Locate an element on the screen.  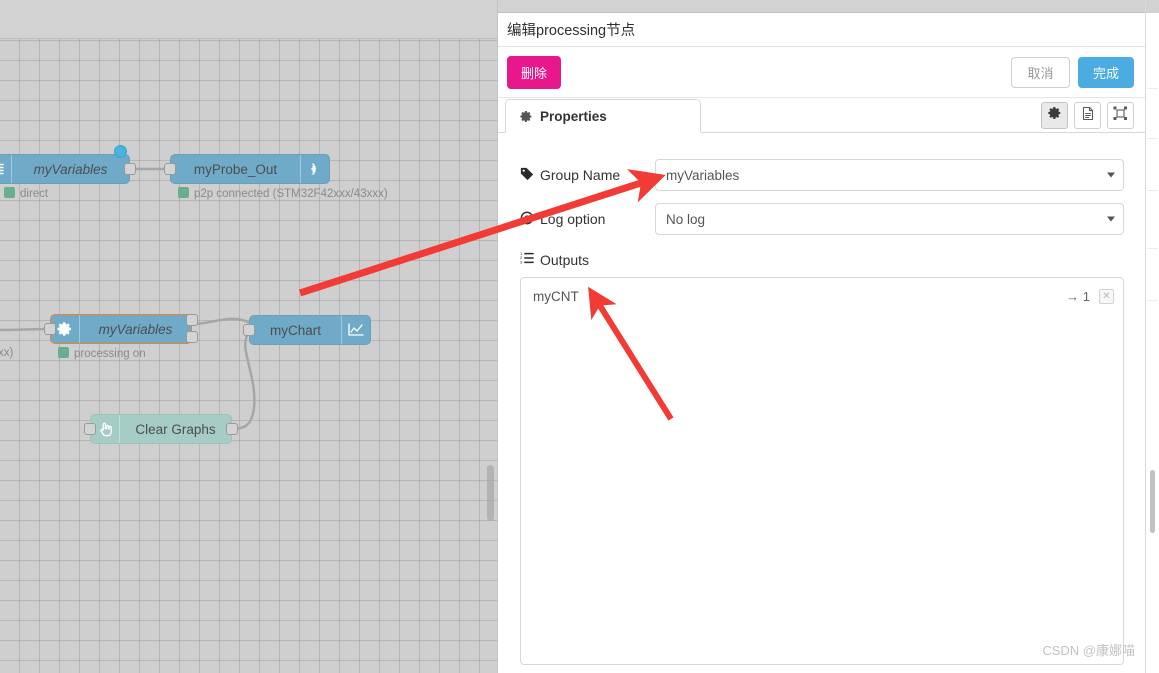
lines-icon is located at coordinates (6, 169).